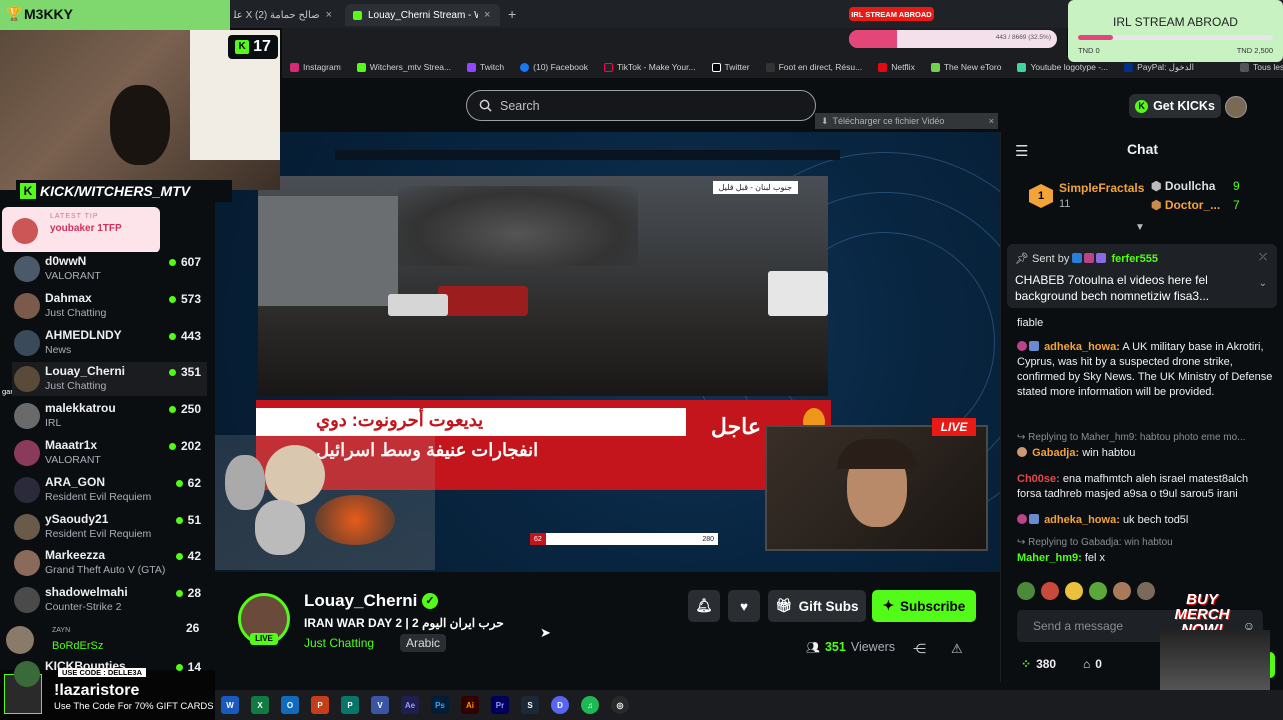  I want to click on bookmark-twitter: Twitter, so click(730, 67).